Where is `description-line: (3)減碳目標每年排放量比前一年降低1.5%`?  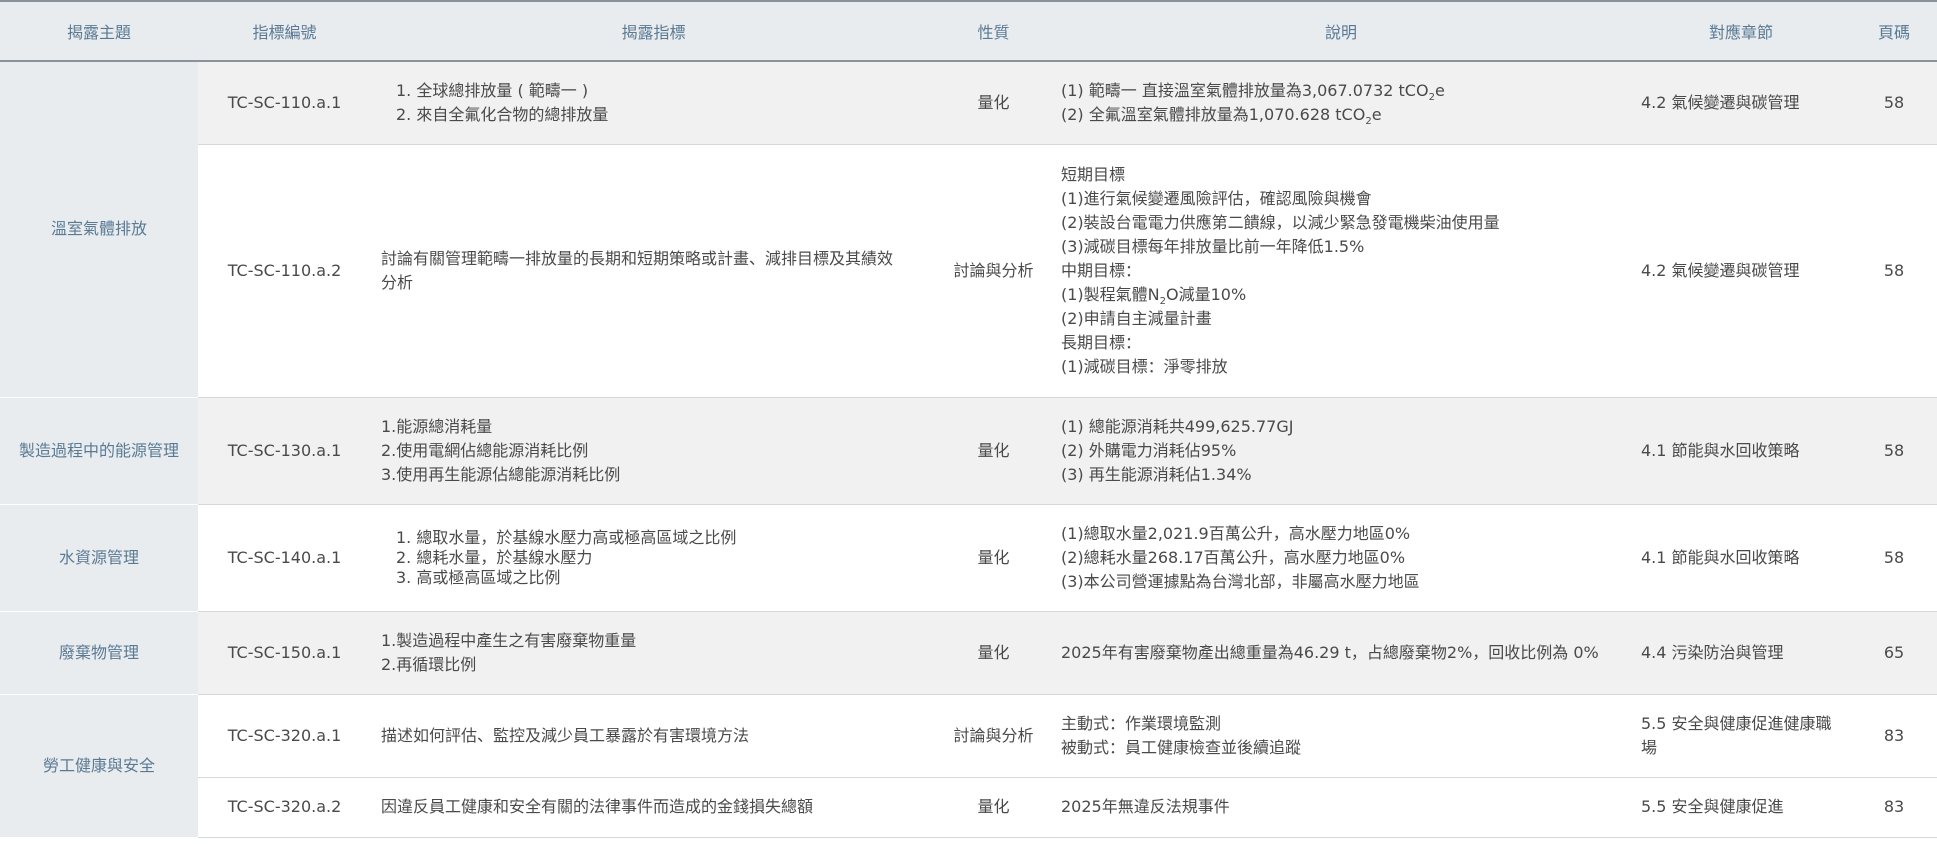
description-line: (3)減碳目標每年排放量比前一年降低1.5% is located at coordinates (1341, 247).